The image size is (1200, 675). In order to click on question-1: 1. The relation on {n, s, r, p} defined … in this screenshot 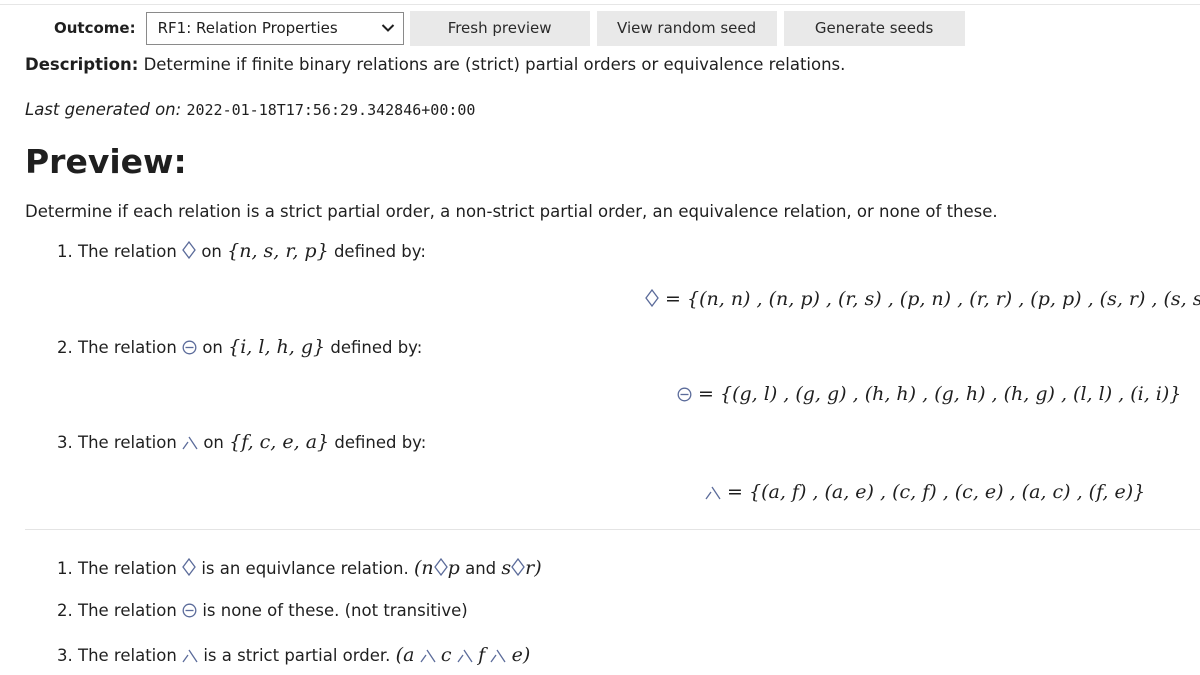, I will do `click(241, 251)`.